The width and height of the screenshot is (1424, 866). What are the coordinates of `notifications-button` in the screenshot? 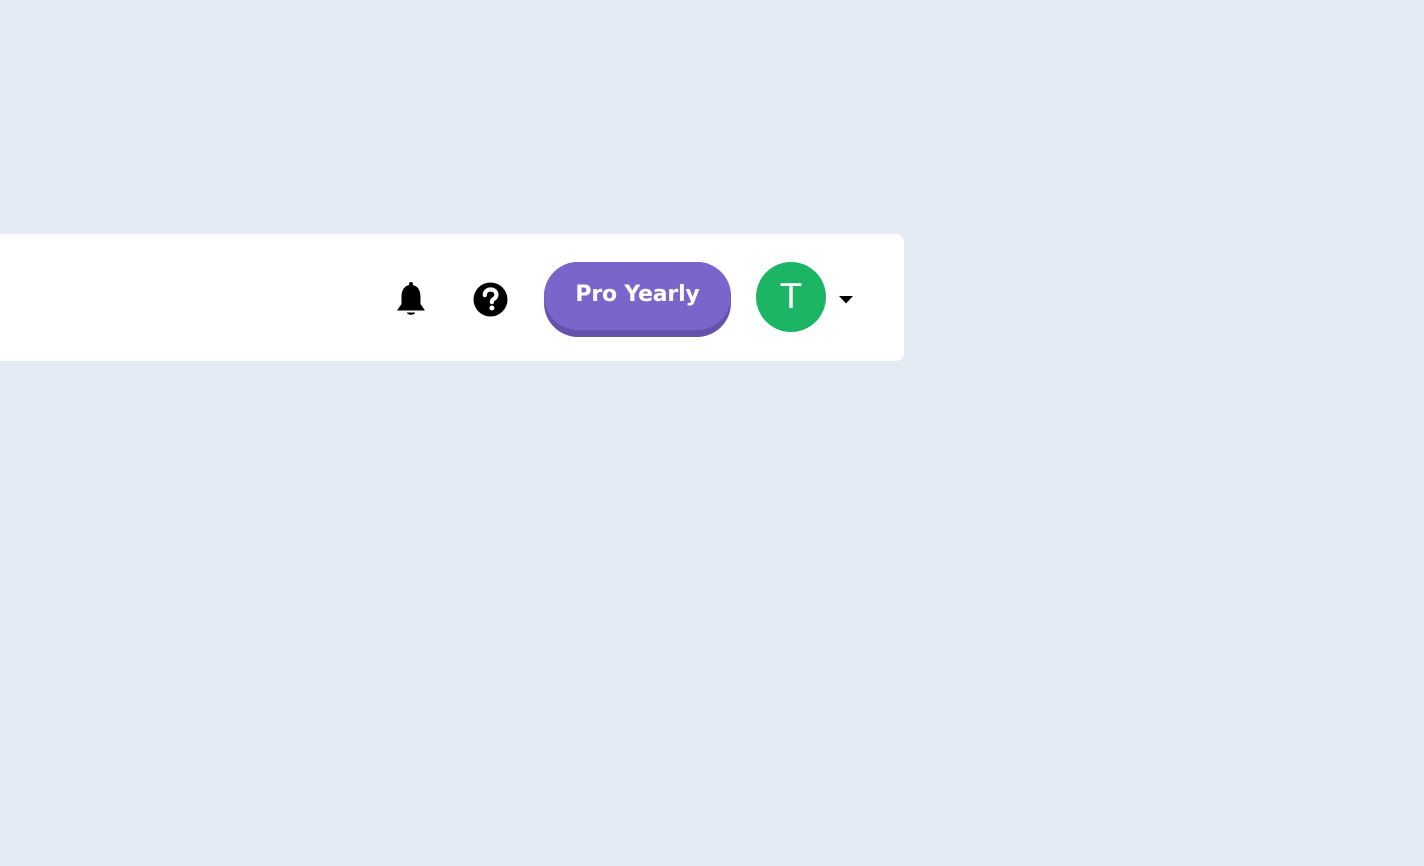 It's located at (411, 300).